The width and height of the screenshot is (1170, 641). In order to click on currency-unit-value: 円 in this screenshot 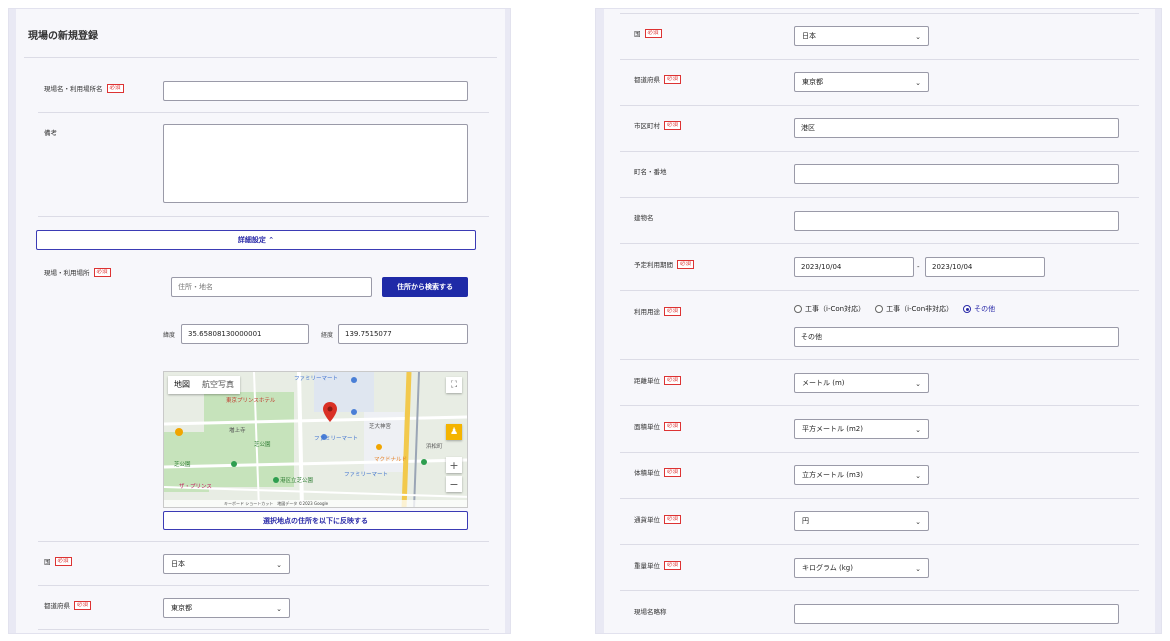, I will do `click(805, 521)`.